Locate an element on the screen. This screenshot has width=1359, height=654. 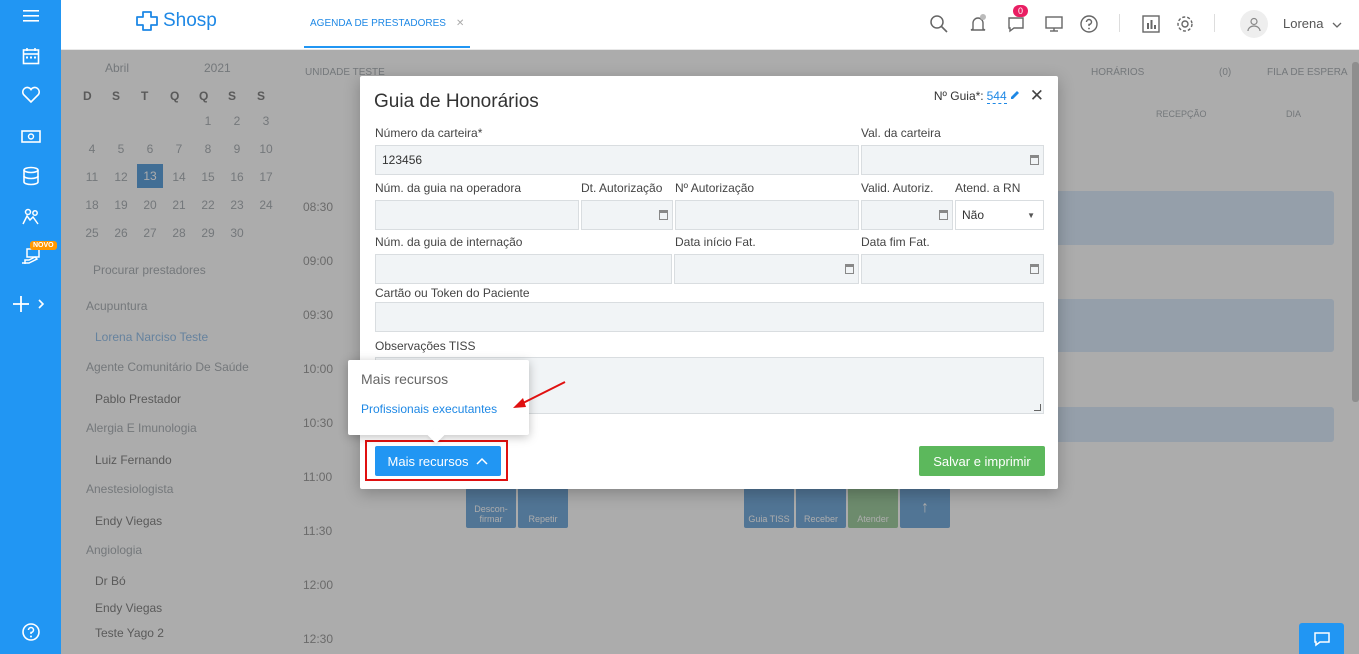
gear-icon is located at coordinates (1185, 24).